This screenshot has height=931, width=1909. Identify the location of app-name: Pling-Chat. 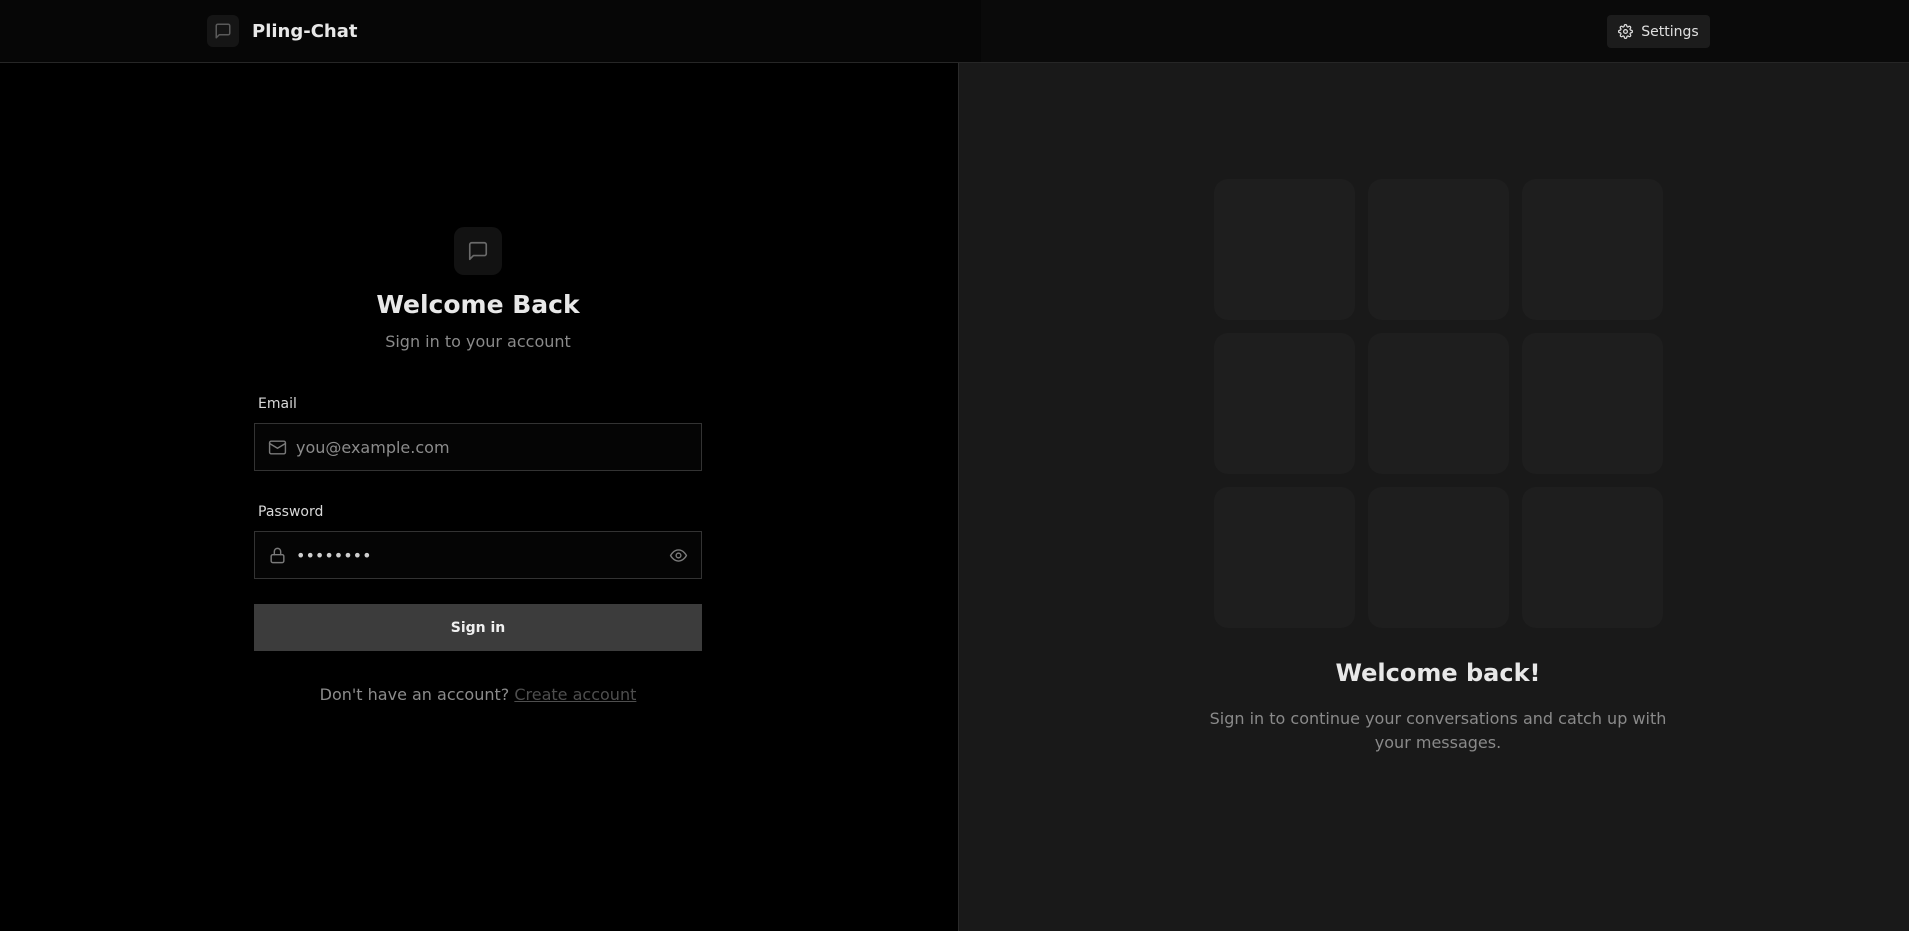
(305, 31).